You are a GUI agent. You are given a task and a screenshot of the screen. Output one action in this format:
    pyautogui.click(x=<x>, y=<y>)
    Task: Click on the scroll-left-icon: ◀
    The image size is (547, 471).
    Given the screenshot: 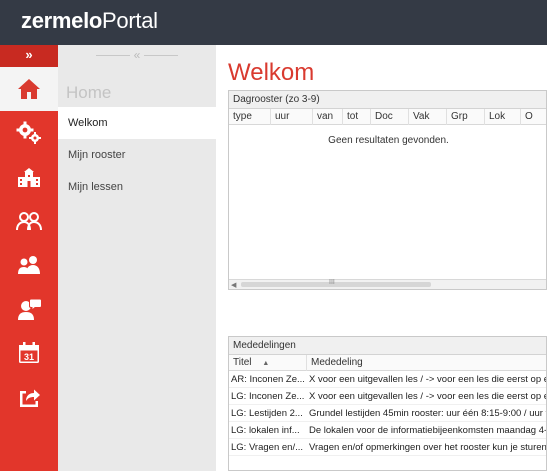 What is the action you would take?
    pyautogui.click(x=233, y=285)
    